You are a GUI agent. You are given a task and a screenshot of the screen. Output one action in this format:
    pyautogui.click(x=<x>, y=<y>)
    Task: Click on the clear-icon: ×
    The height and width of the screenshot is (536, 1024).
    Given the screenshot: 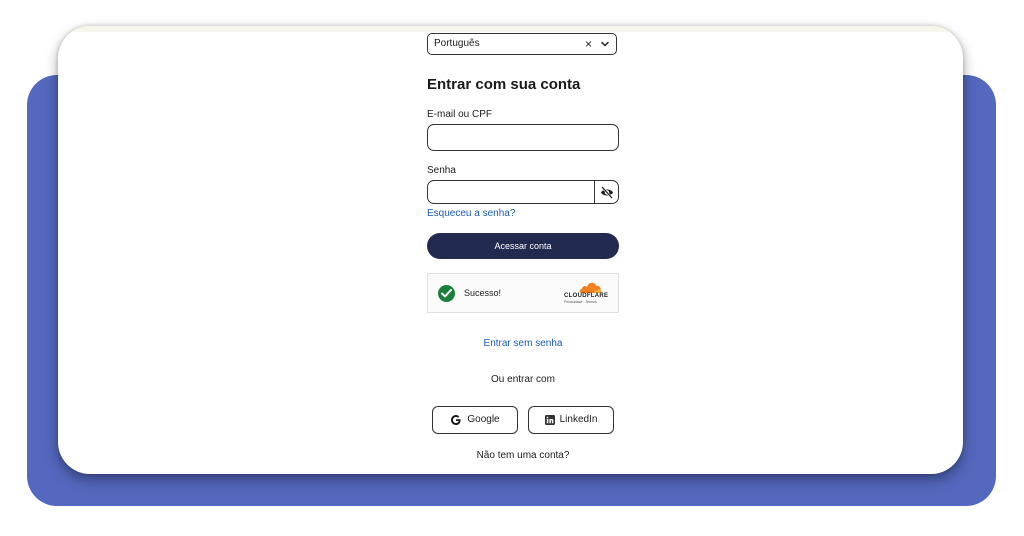 What is the action you would take?
    pyautogui.click(x=588, y=44)
    